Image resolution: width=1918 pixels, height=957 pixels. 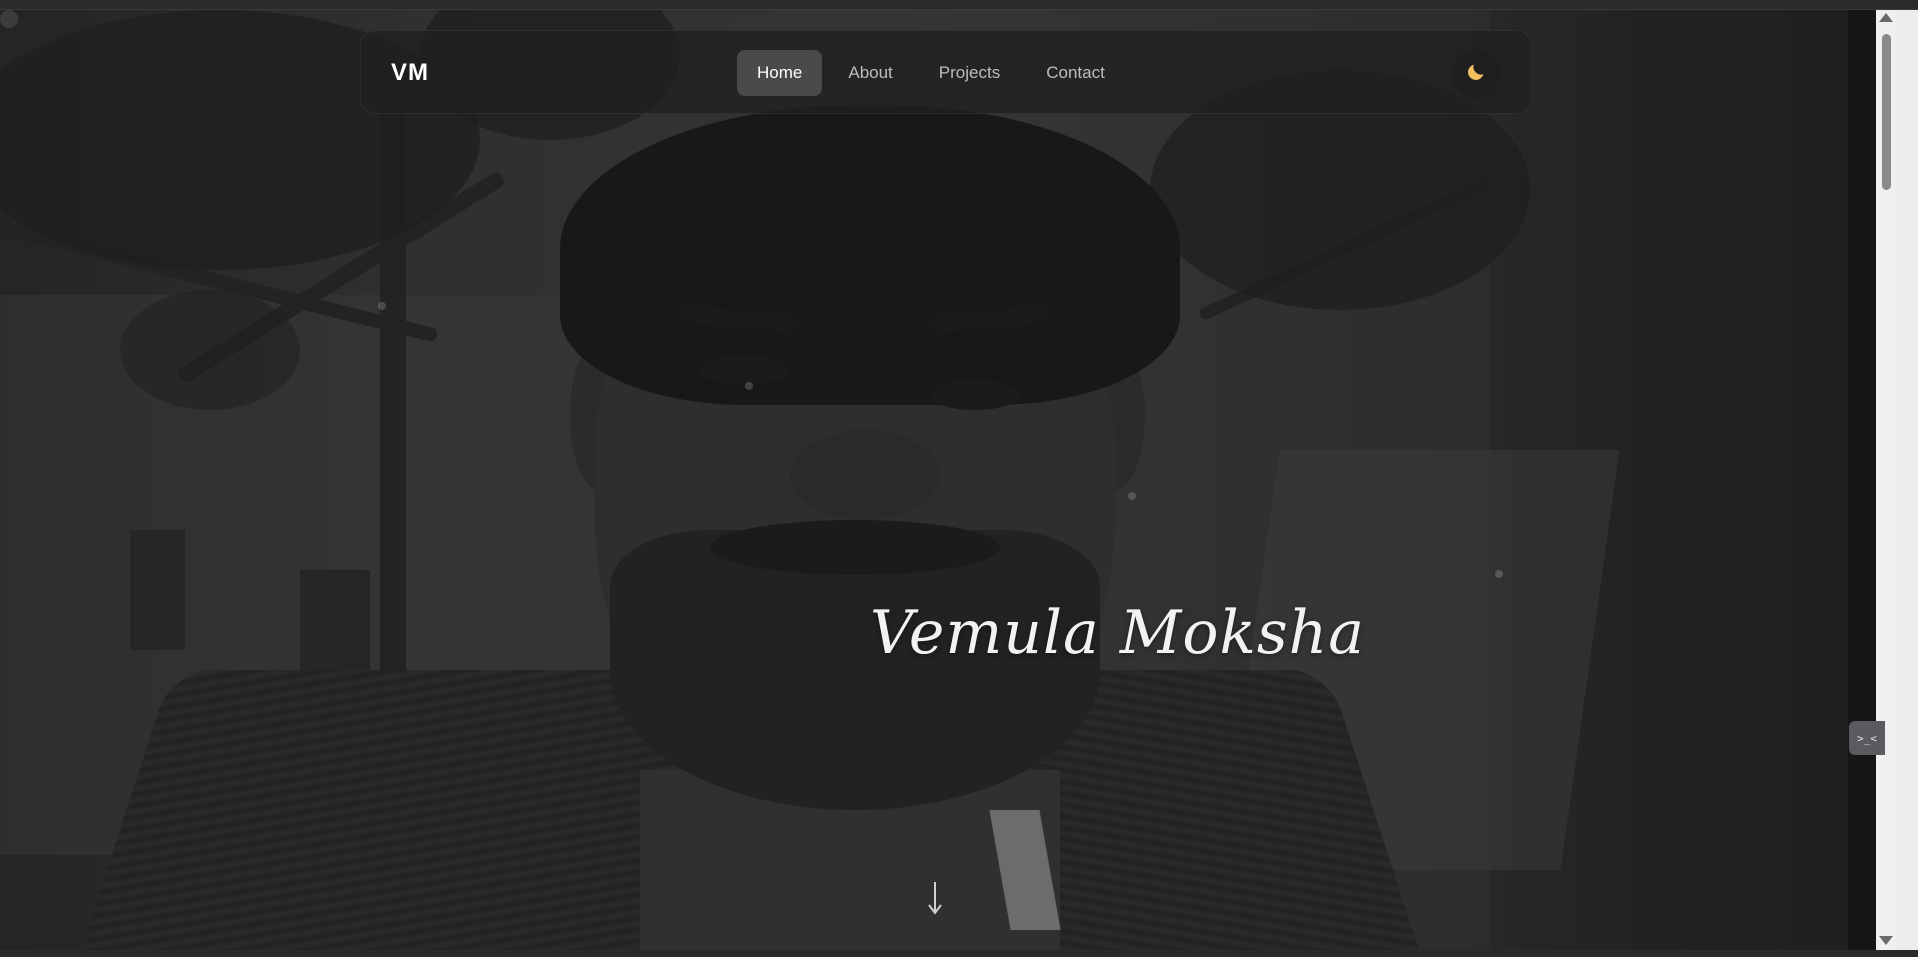 I want to click on page-edge, so click(x=1862, y=480).